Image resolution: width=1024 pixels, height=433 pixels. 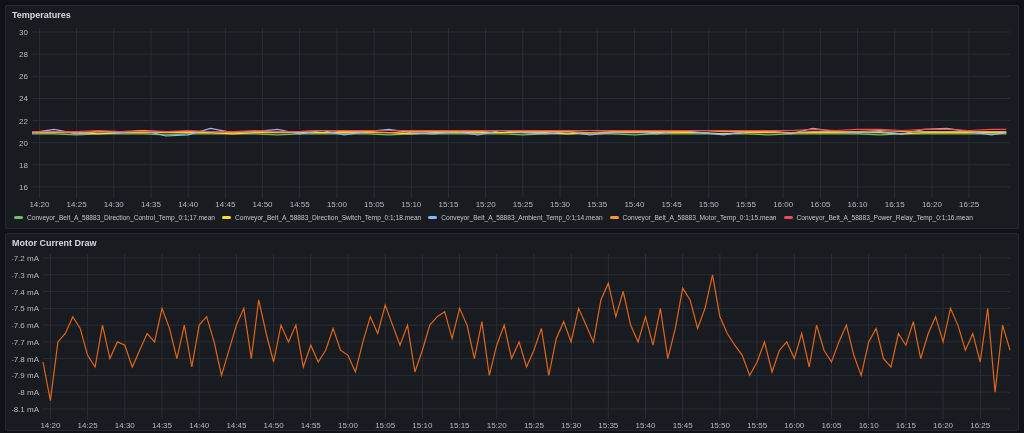 I want to click on axis-tick-label: 16, so click(x=23, y=187).